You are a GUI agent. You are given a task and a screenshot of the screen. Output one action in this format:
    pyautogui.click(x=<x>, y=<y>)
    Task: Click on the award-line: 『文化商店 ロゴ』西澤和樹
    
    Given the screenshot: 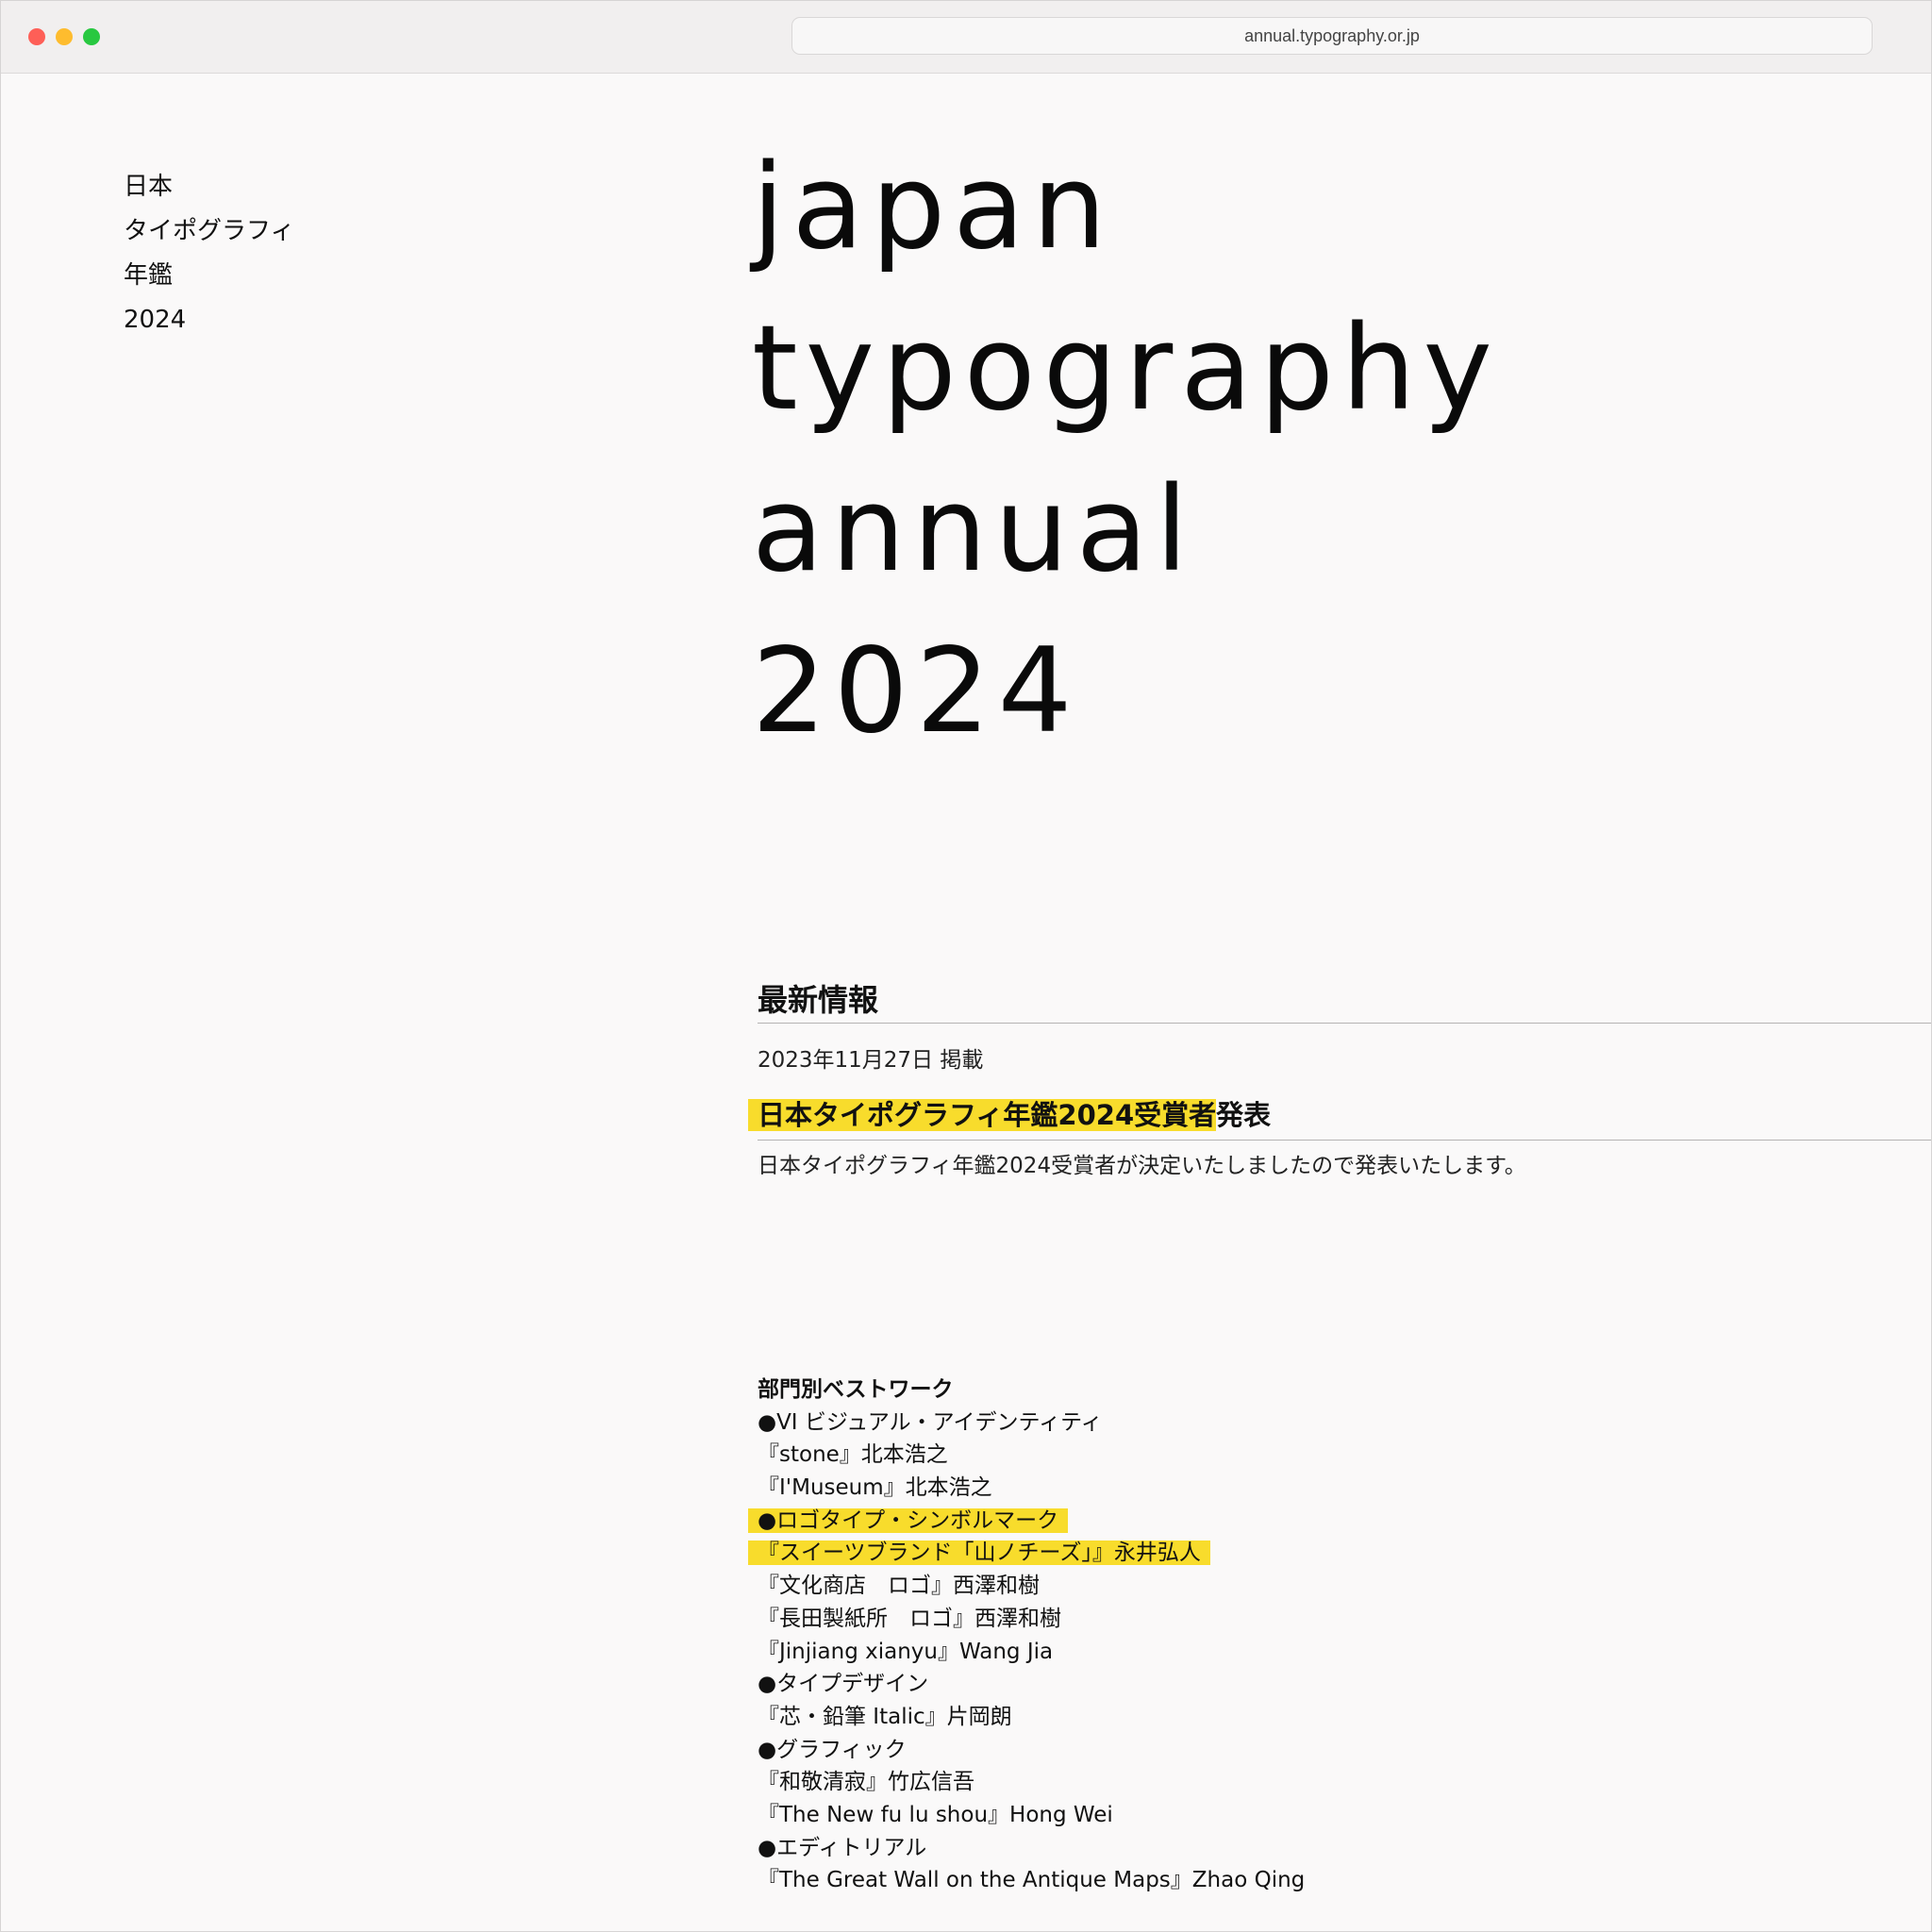 What is the action you would take?
    pyautogui.click(x=1324, y=1586)
    